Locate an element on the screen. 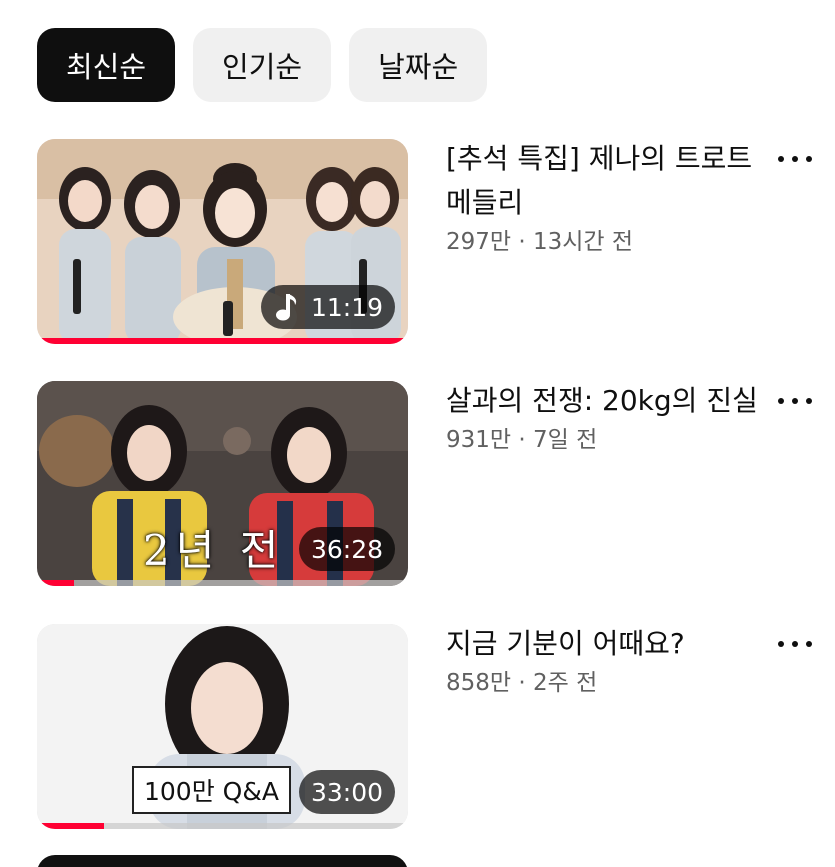  duration-badge: 33:00 is located at coordinates (346, 792).